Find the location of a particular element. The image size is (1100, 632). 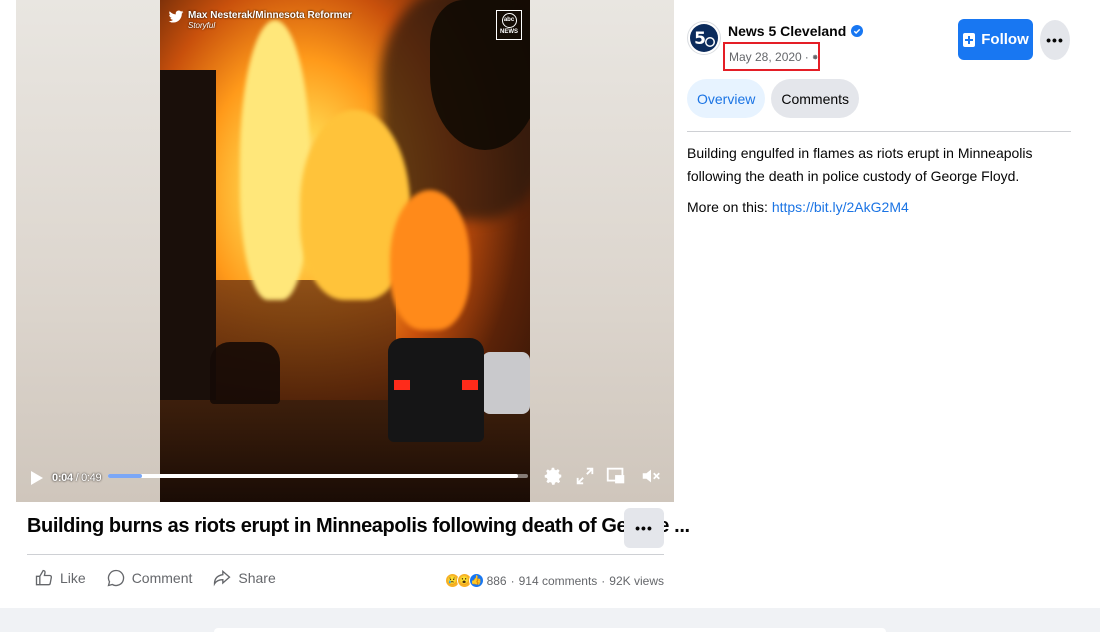

panel-divider is located at coordinates (879, 131).